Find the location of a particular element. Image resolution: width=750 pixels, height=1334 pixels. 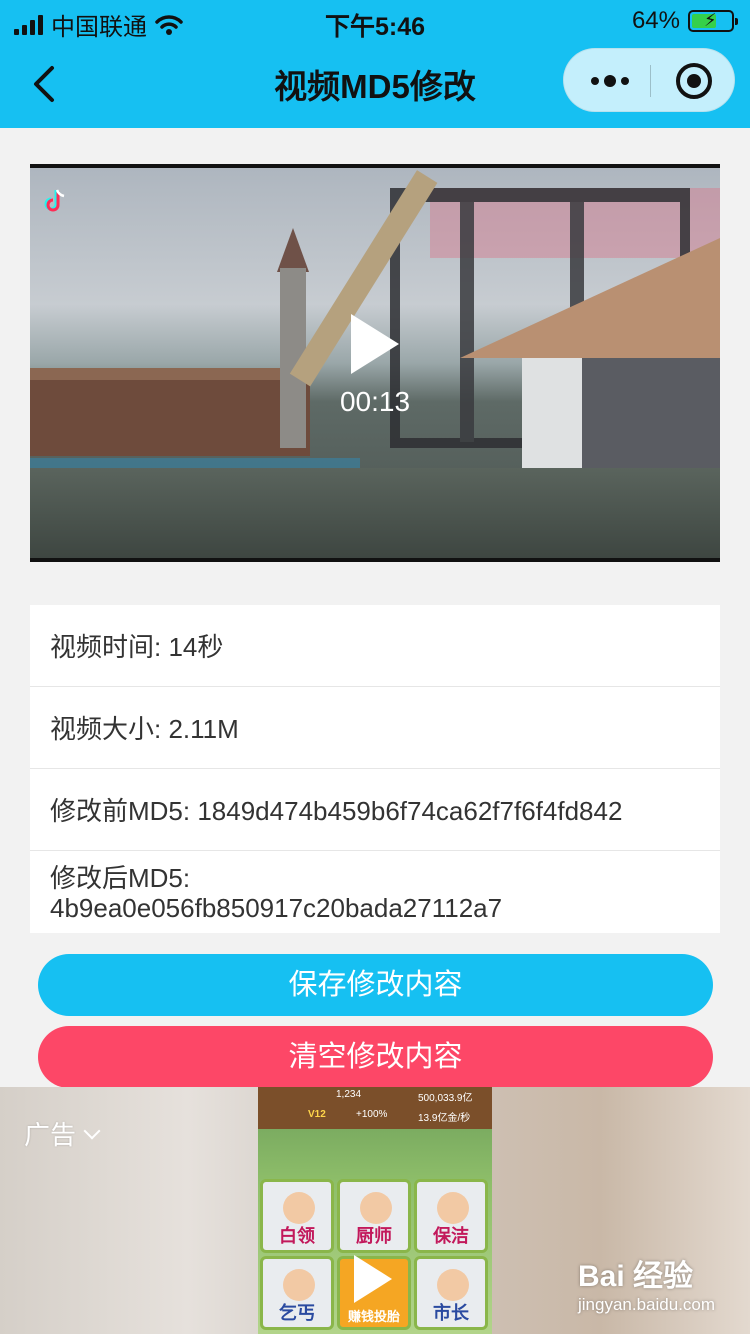

info-row-md5-before: 修改前MD5: 1849d474b459b6f74ca62f7f6f4fd842 is located at coordinates (375, 810).